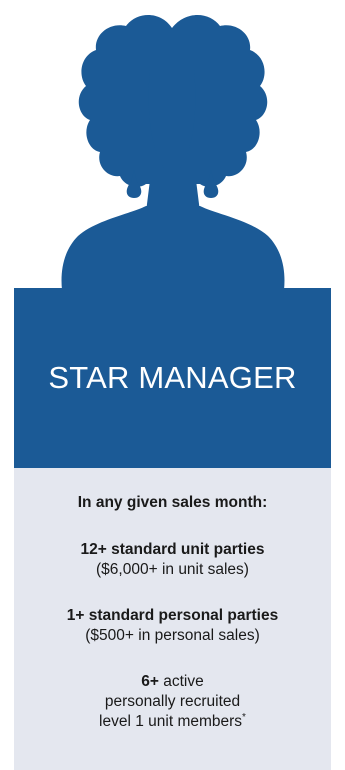 The width and height of the screenshot is (345, 770). I want to click on requirement-highlight: 6+, so click(150, 681).